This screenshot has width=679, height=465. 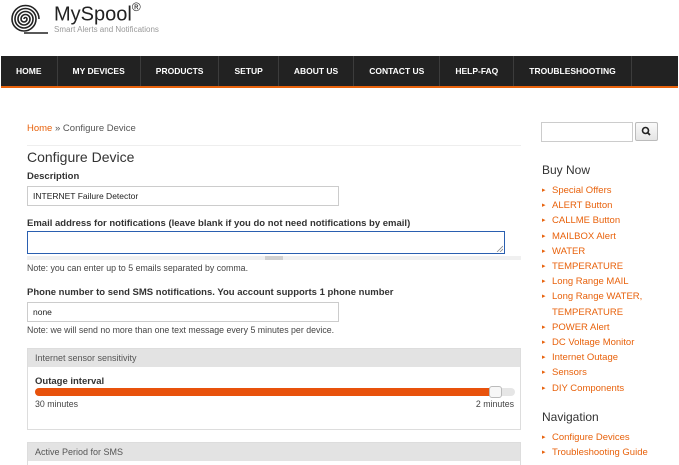 I want to click on buy-now-item: ▸ Long Range WATER,, so click(x=592, y=296).